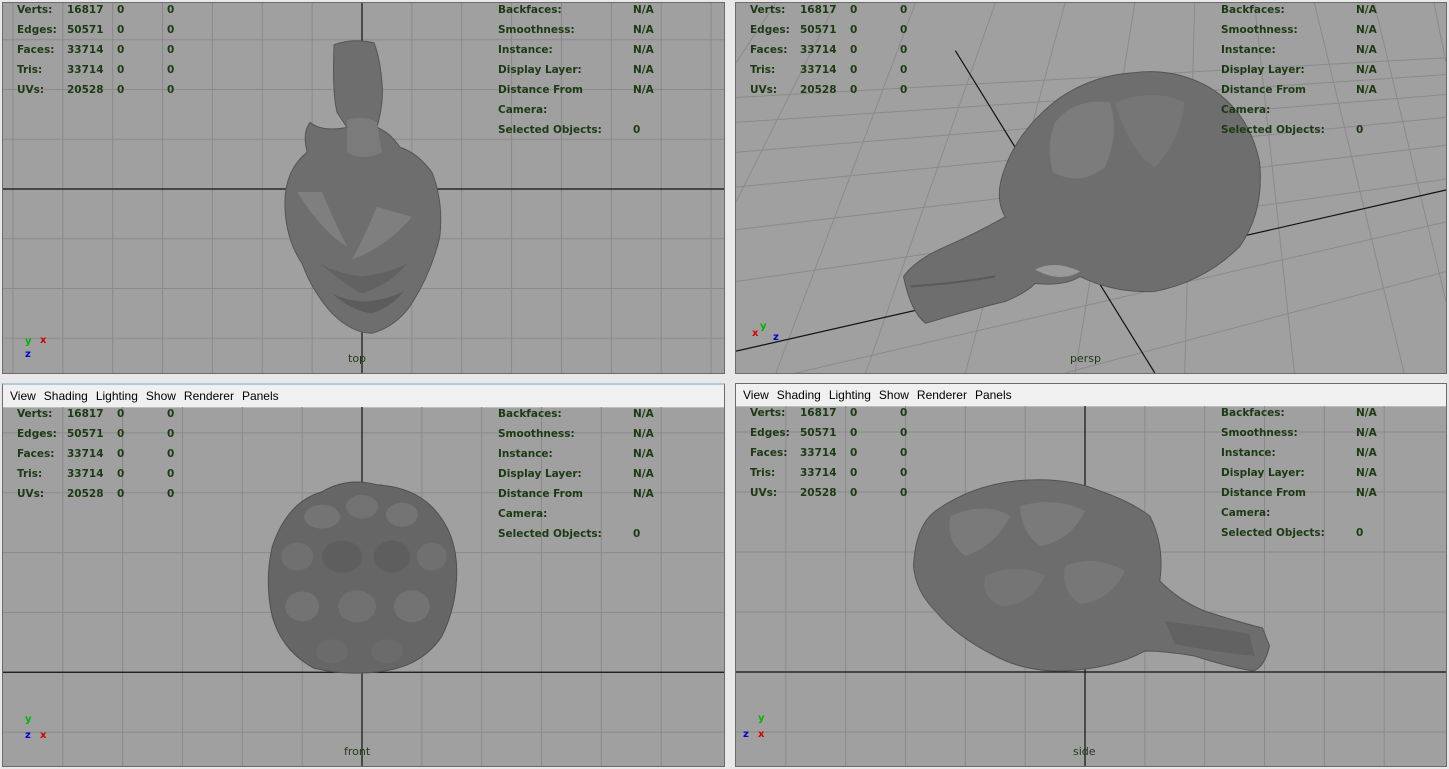 This screenshot has height=769, width=1449. I want to click on artichoke-mesh-top, so click(363, 187).